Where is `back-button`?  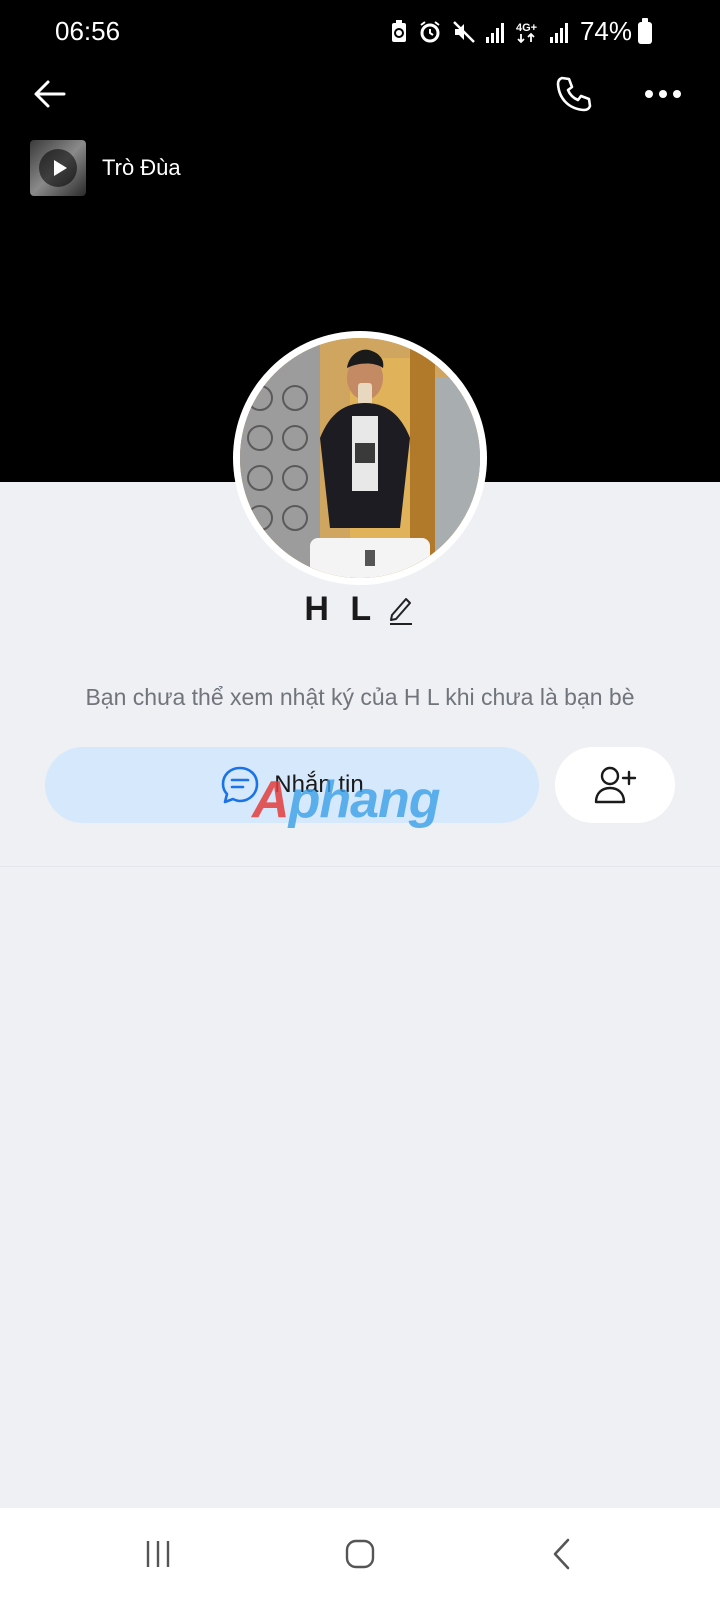
back-button is located at coordinates (50, 96).